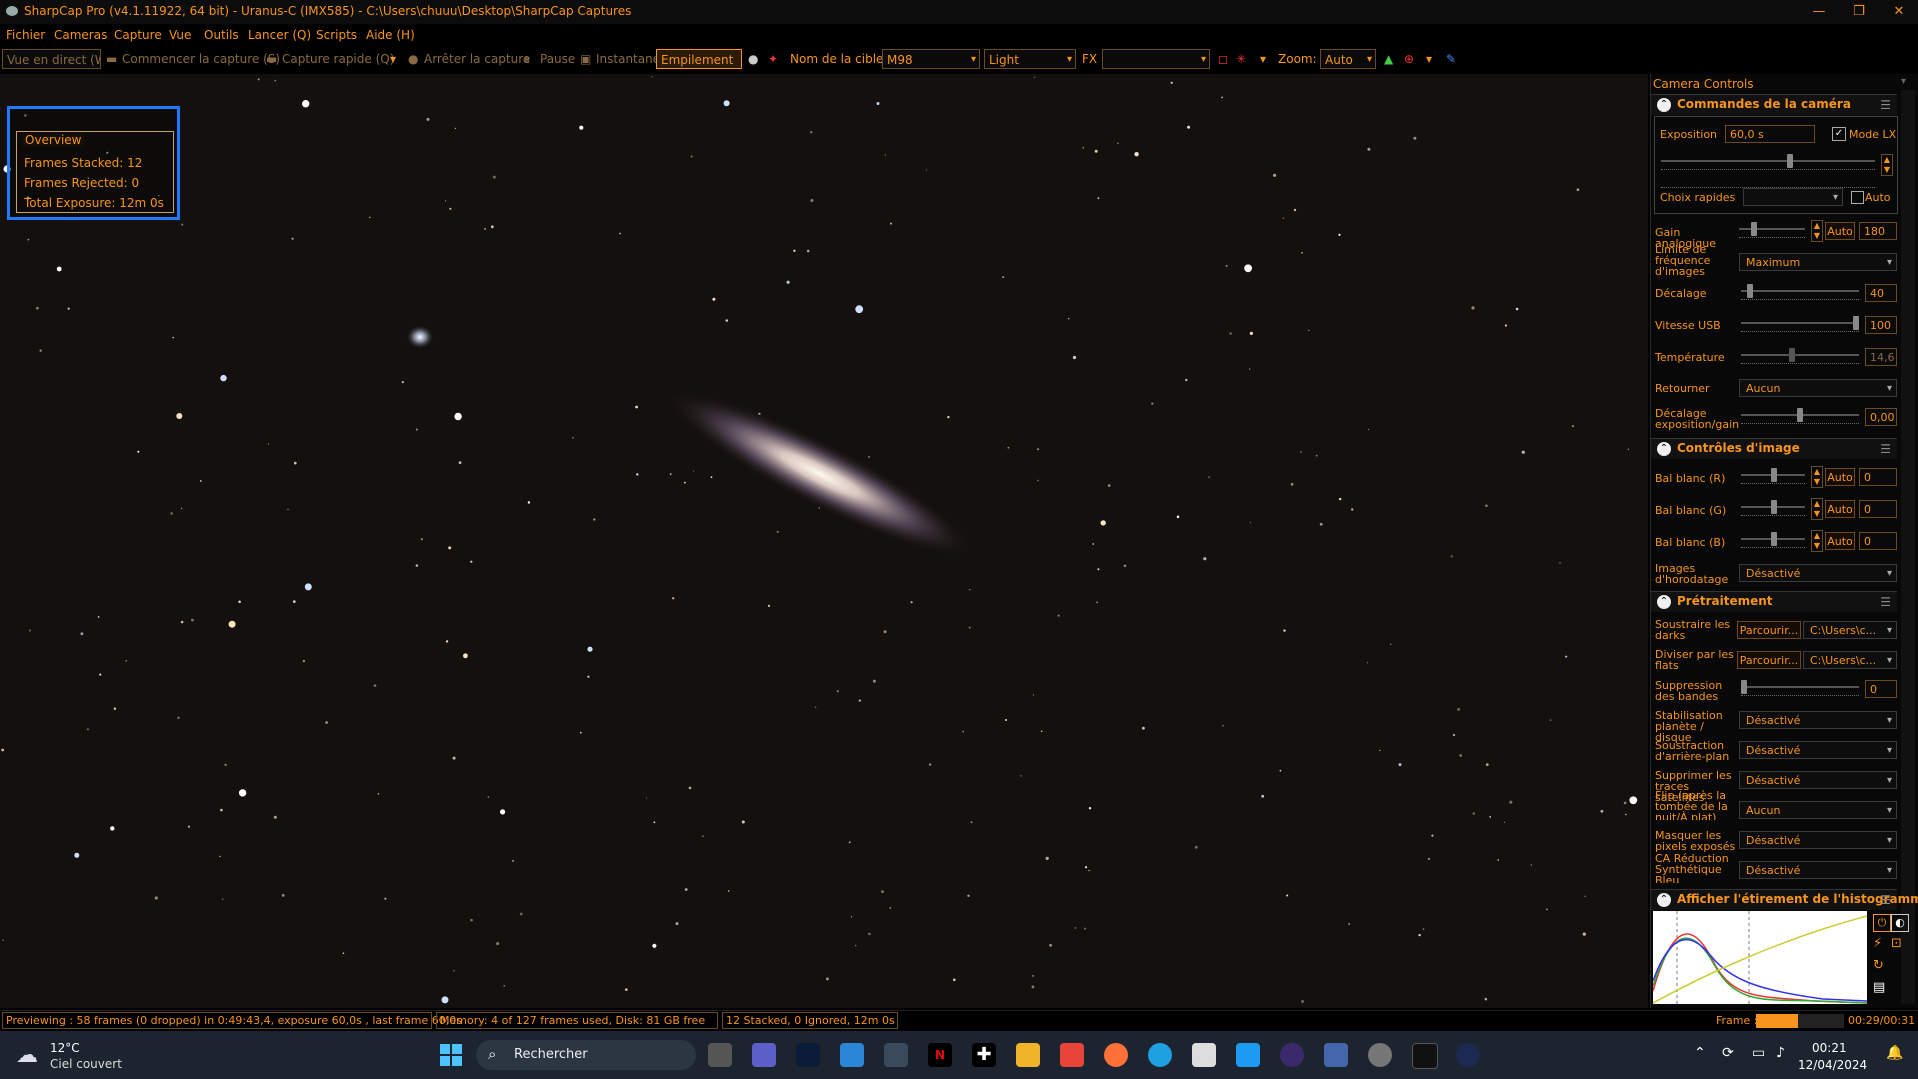  Describe the element at coordinates (1840, 541) in the screenshot. I see `wb-blue-auto-button: Auto` at that location.